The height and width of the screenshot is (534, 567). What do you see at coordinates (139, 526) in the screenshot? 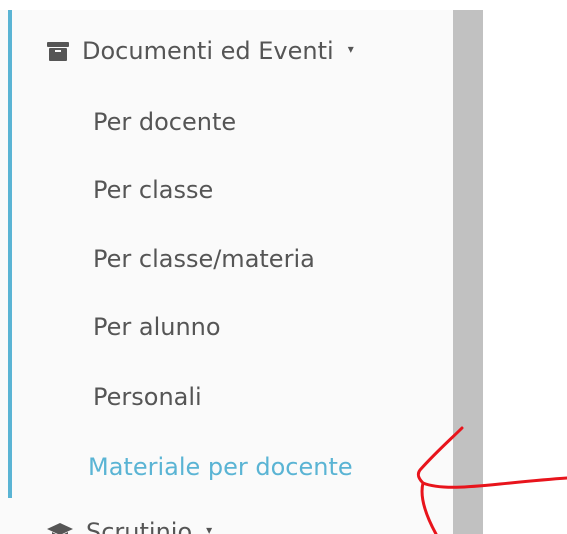
I see `section-label: Scrutinio` at bounding box center [139, 526].